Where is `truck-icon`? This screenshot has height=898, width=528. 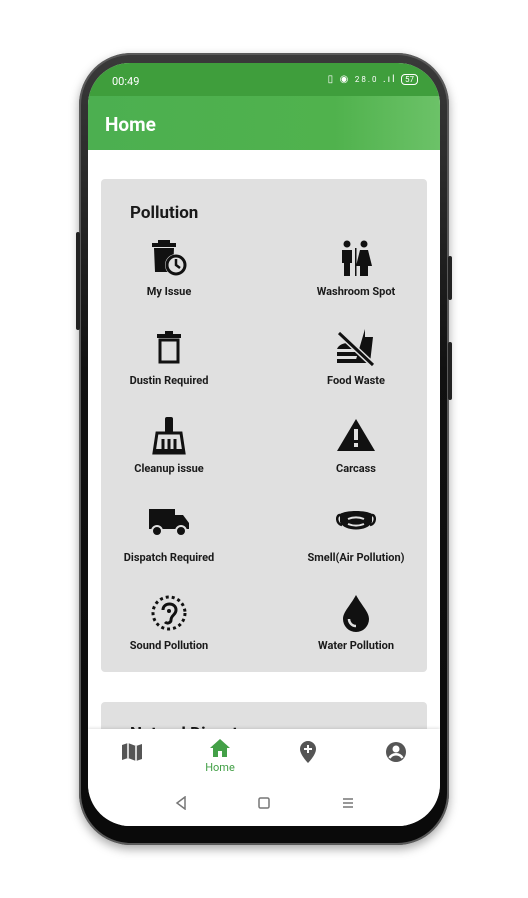
truck-icon is located at coordinates (169, 524).